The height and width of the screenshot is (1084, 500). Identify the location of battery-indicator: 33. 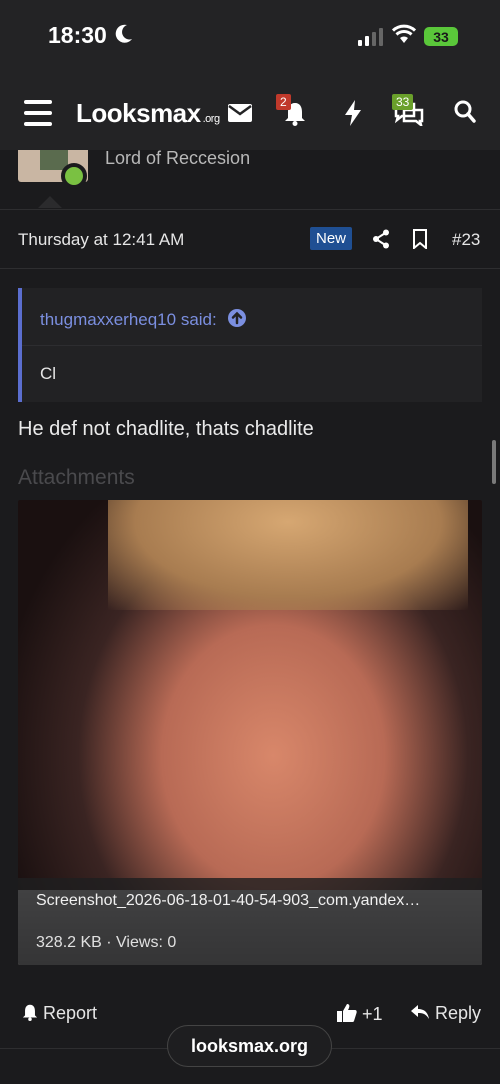
(441, 36).